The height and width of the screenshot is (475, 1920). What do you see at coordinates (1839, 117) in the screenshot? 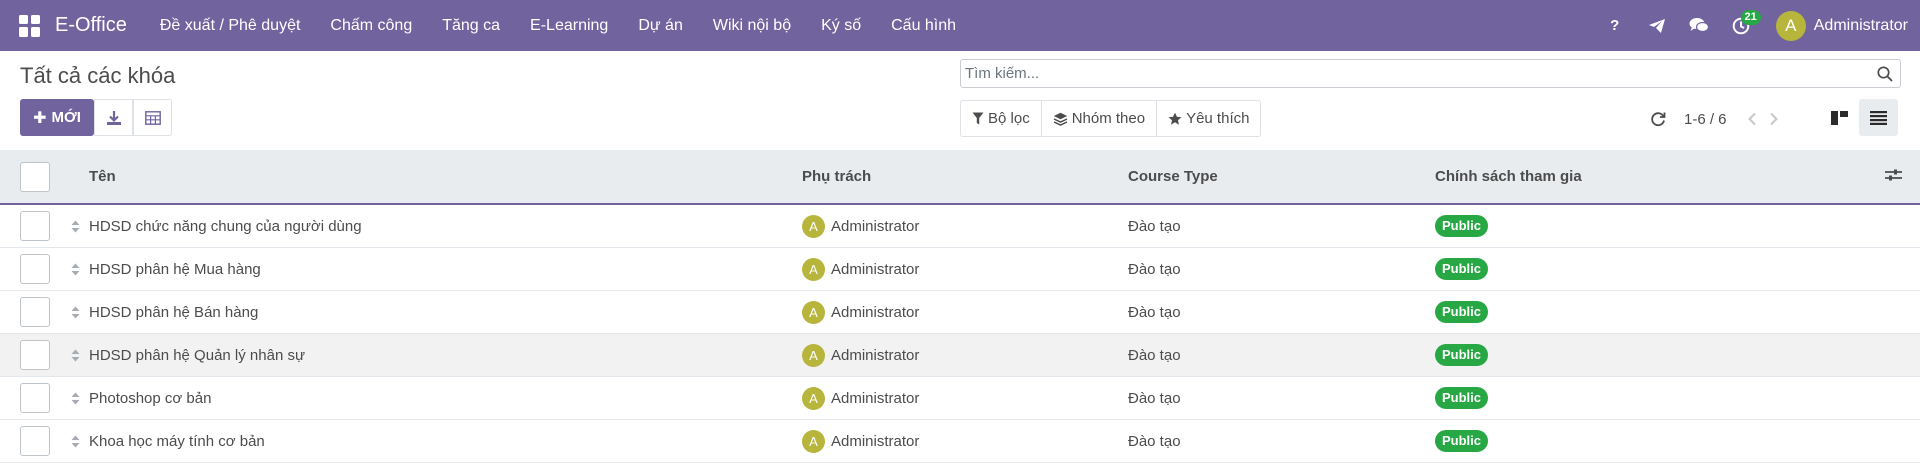
I see `kanban-view-icon` at bounding box center [1839, 117].